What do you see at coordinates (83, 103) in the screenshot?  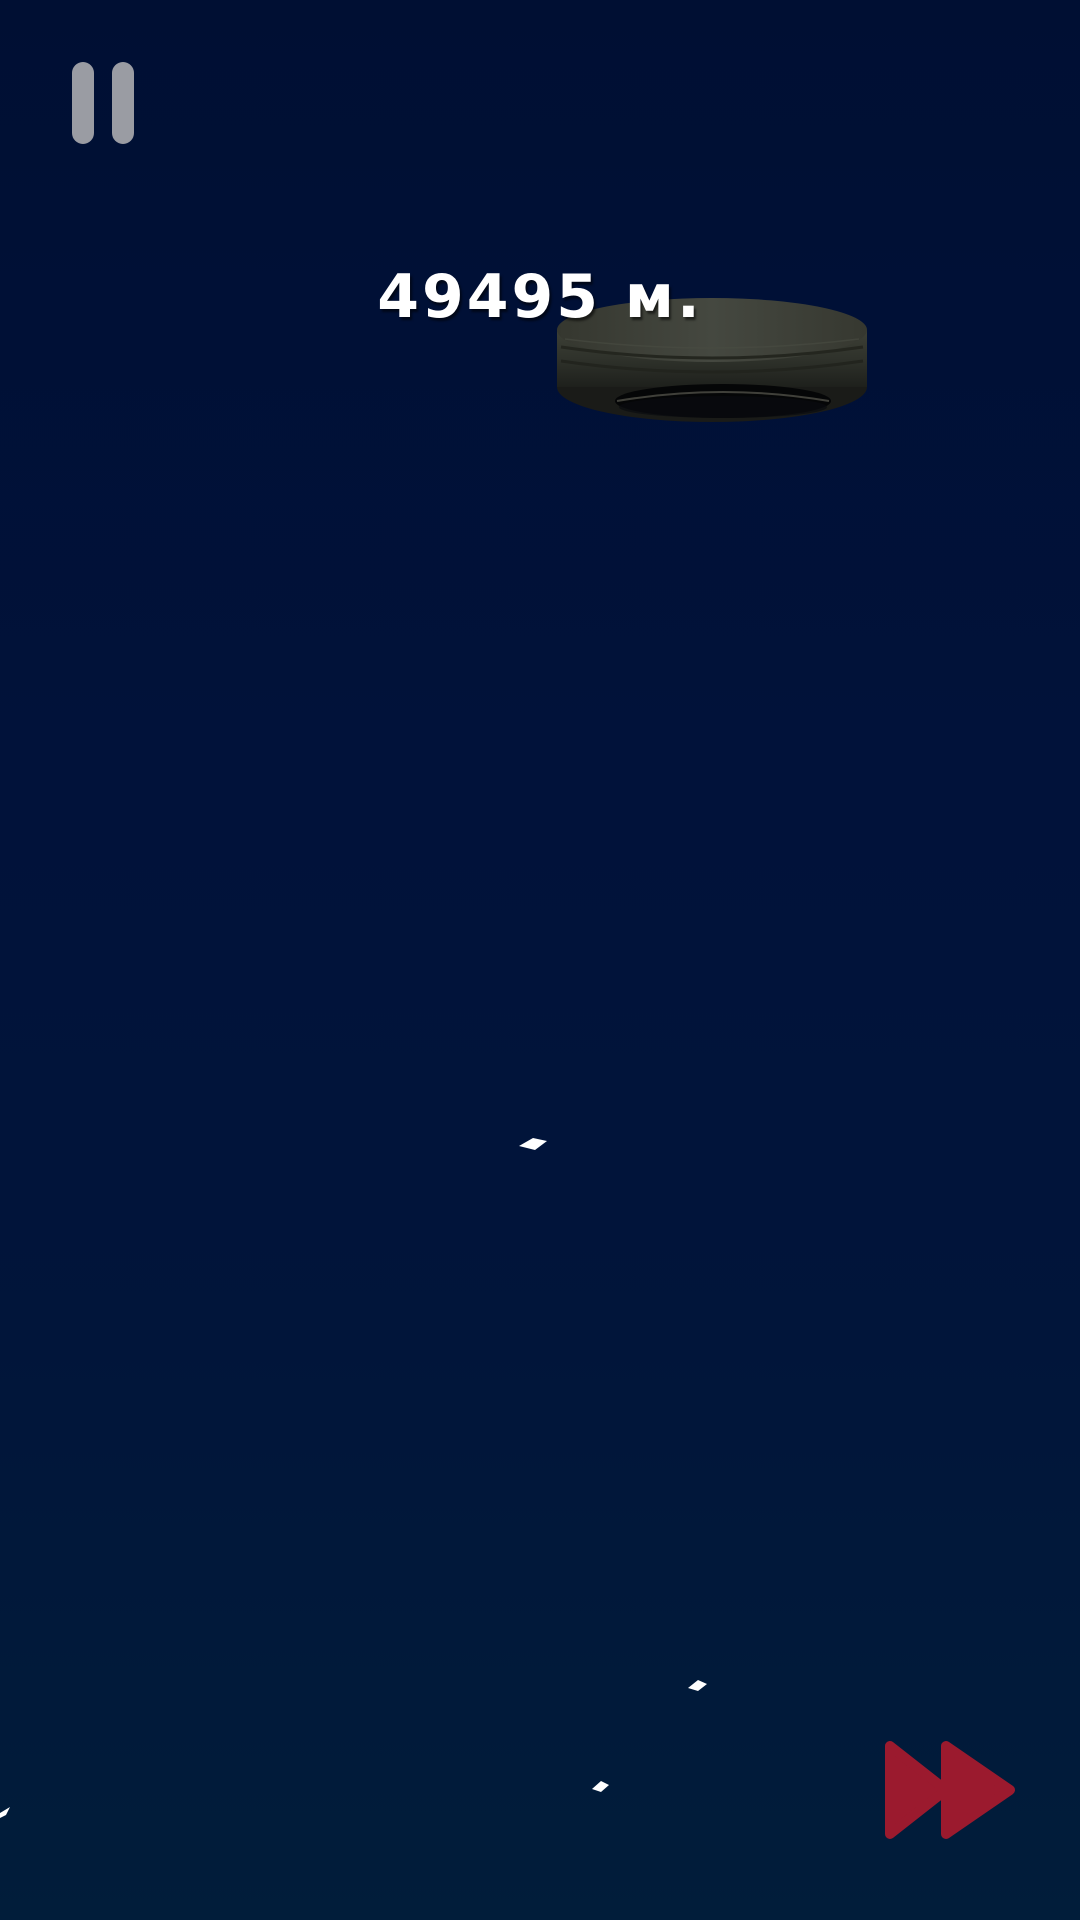 I see `pause-icon-left-bar` at bounding box center [83, 103].